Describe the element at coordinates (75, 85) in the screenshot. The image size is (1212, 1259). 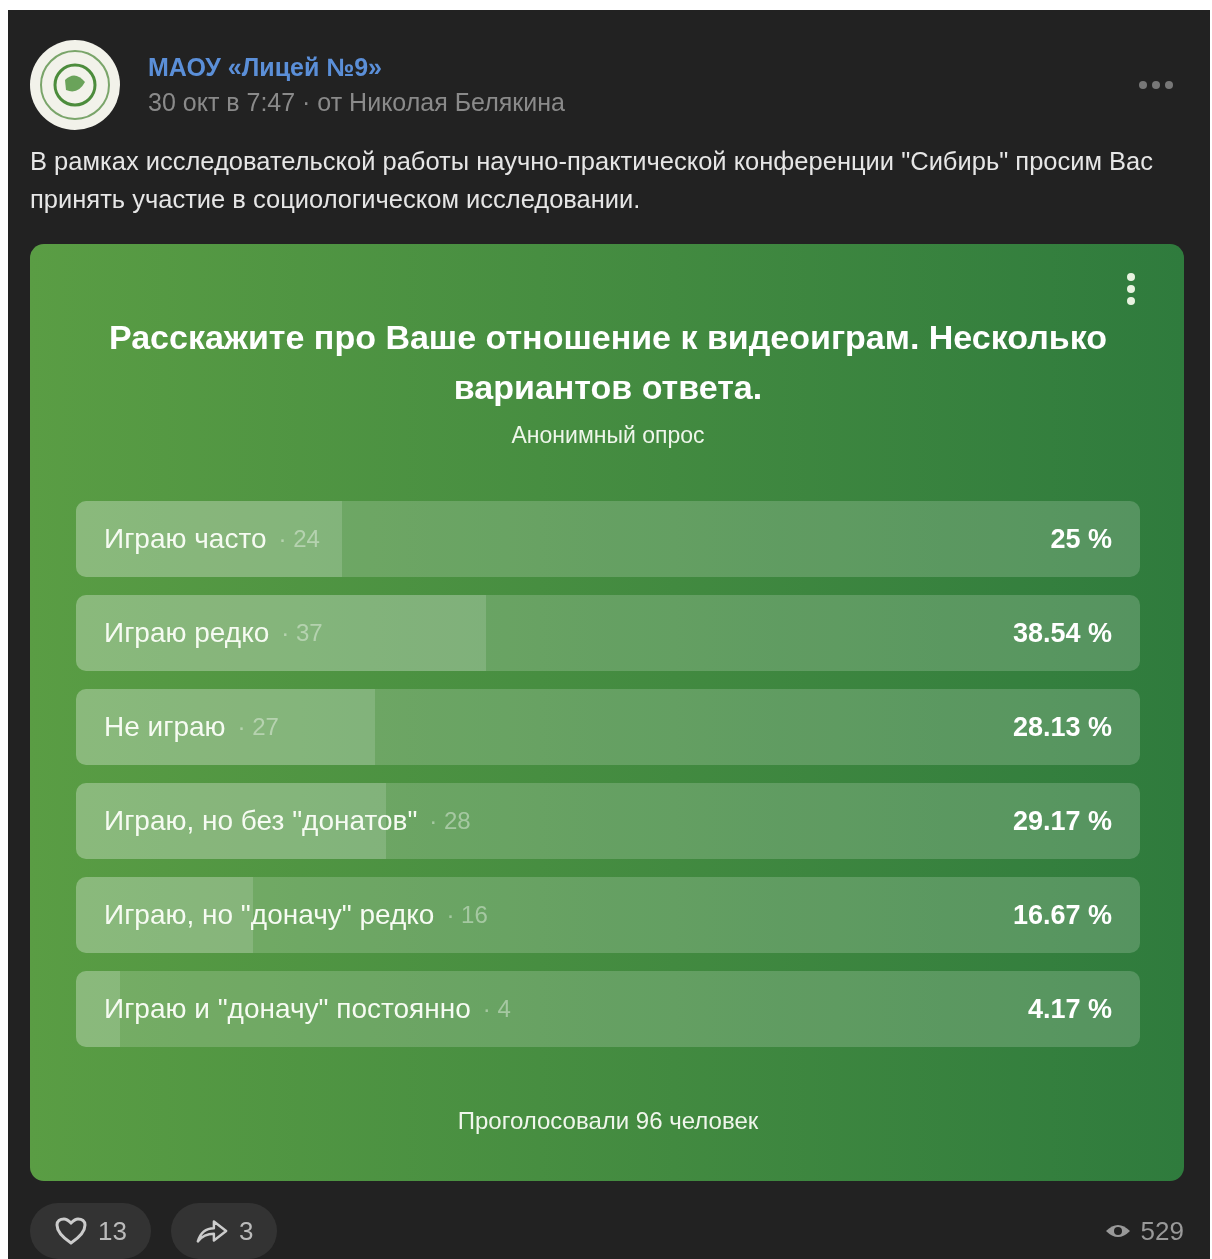
I see `avatar-logo-icon` at that location.